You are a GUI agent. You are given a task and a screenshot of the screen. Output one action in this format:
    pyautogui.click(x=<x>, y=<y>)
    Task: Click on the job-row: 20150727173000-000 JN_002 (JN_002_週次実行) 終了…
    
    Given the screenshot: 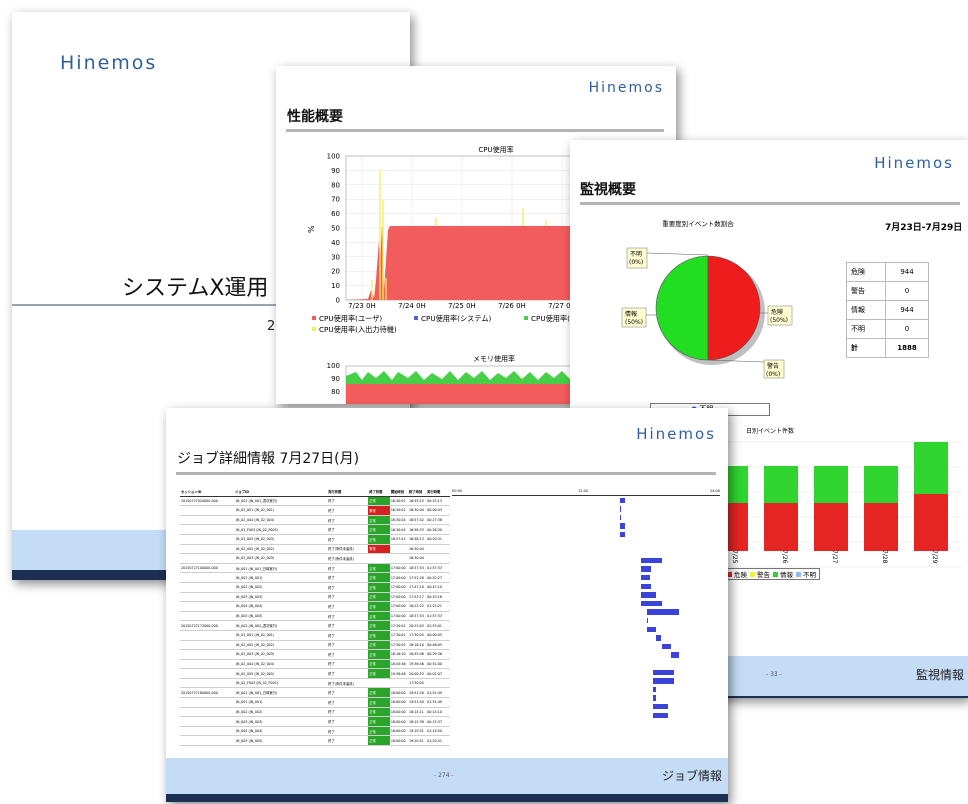 What is the action you would take?
    pyautogui.click(x=315, y=625)
    